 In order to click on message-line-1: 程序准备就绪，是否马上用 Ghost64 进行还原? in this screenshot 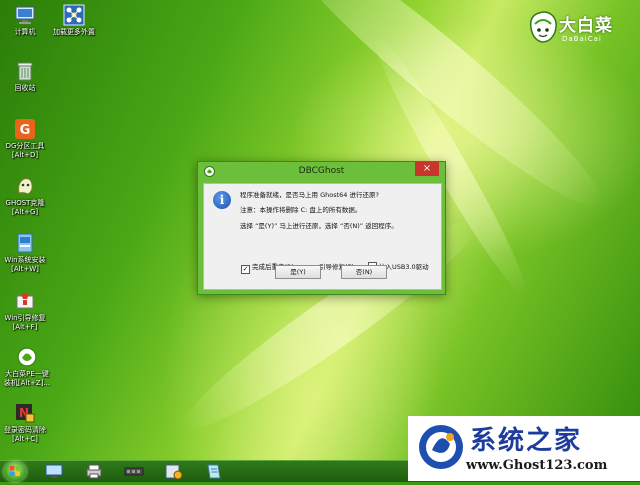, I will do `click(309, 195)`.